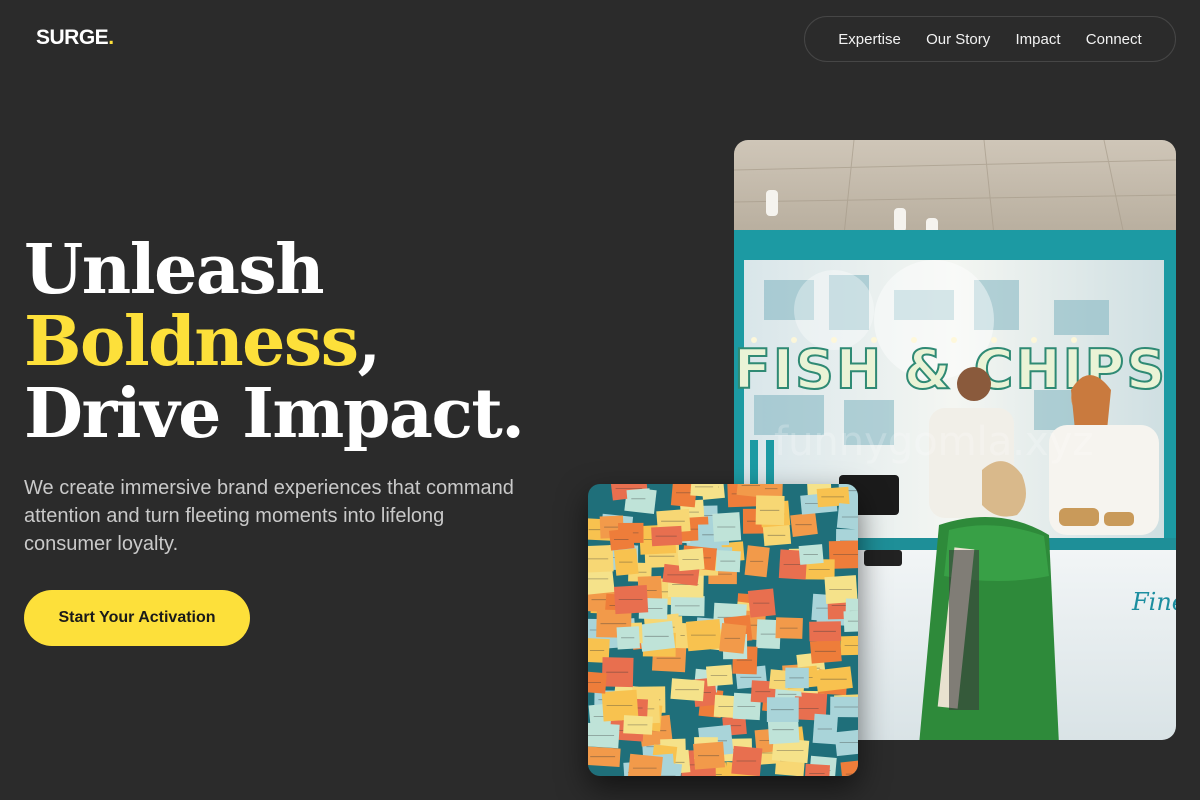 This screenshot has width=1200, height=800. I want to click on main-nav: Expertise Our Story Impact Connect, so click(990, 39).